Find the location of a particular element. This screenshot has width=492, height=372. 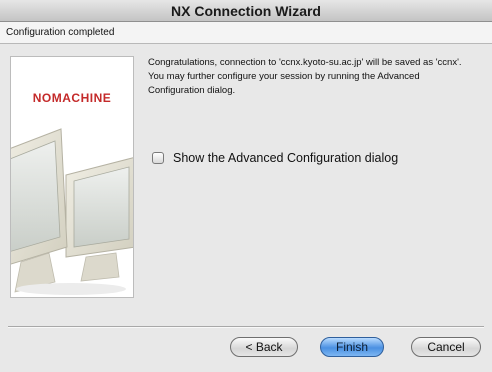

title-bar: NX Connection Wizard is located at coordinates (246, 11).